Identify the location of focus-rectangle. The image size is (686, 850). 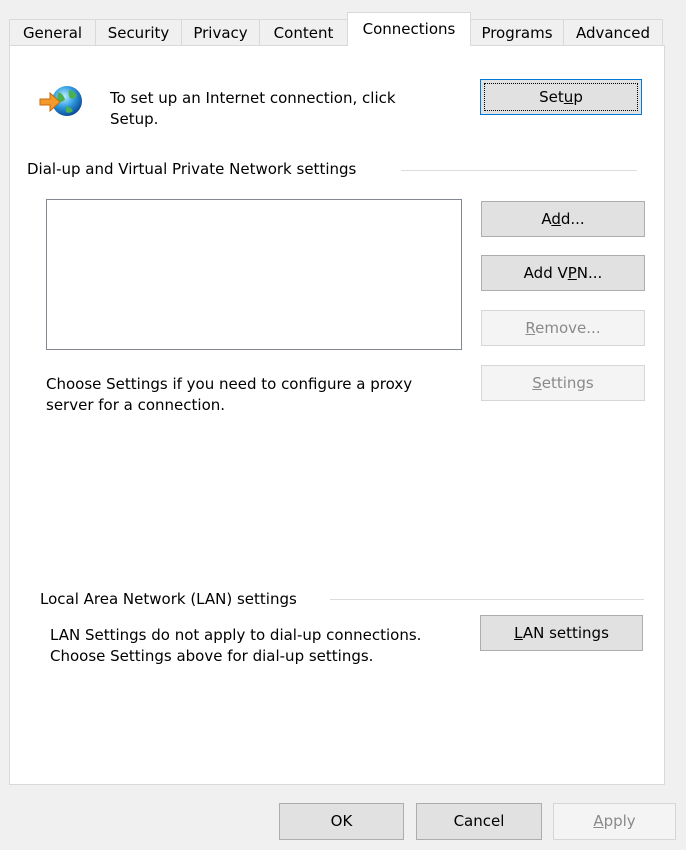
(561, 97).